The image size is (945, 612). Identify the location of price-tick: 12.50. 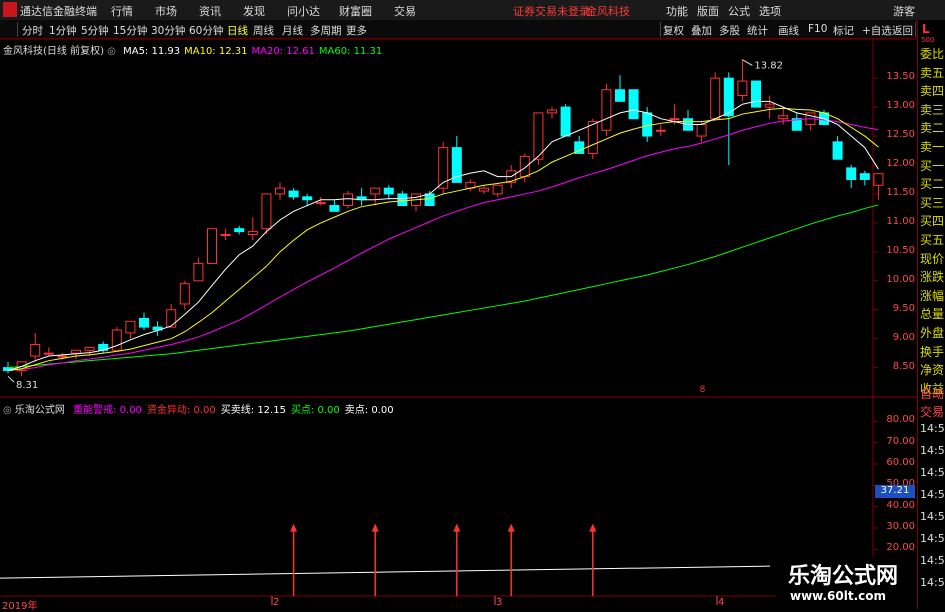
(900, 135).